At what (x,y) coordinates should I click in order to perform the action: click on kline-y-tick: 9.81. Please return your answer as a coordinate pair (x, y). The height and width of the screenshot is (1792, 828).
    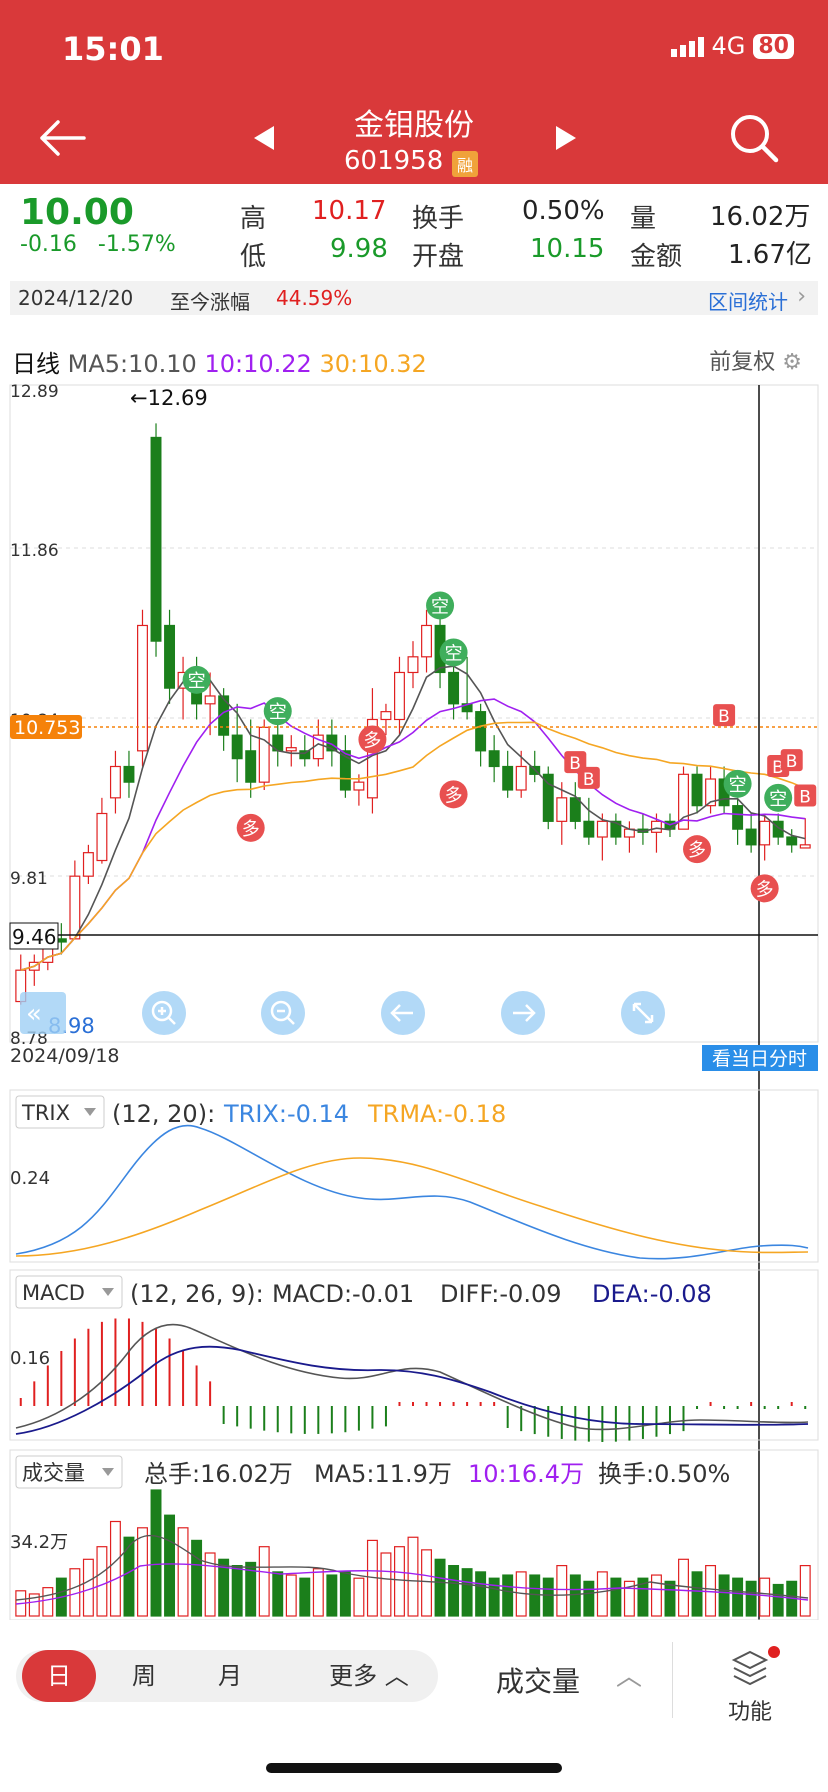
    Looking at the image, I should click on (29, 879).